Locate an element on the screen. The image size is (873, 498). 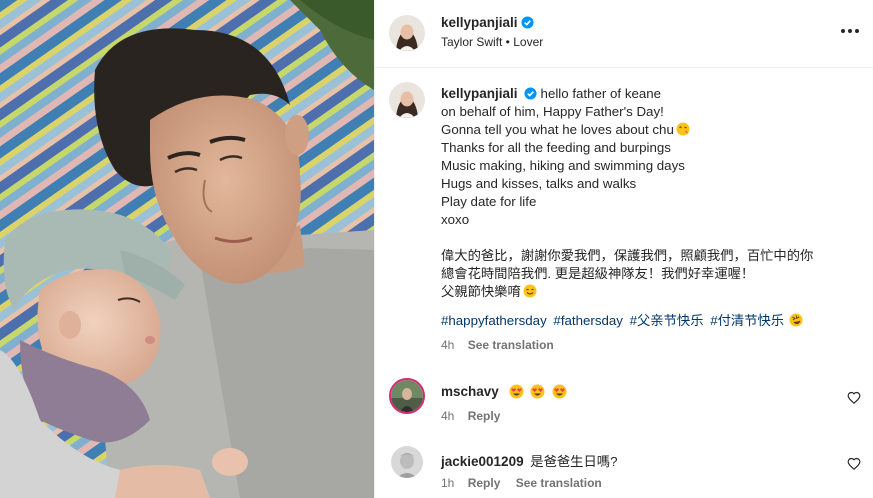
caption-text: 父親節快樂唷 is located at coordinates (481, 291).